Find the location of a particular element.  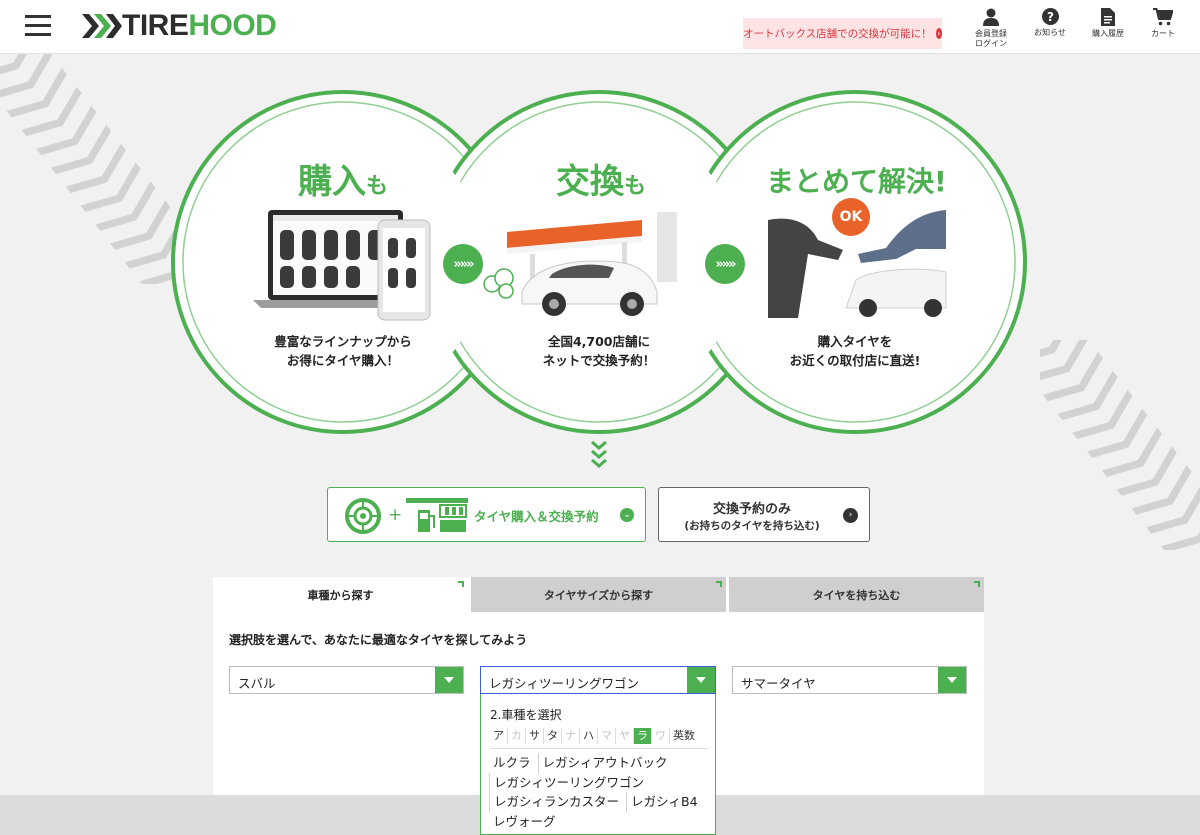

question-icon: ? is located at coordinates (1050, 16).